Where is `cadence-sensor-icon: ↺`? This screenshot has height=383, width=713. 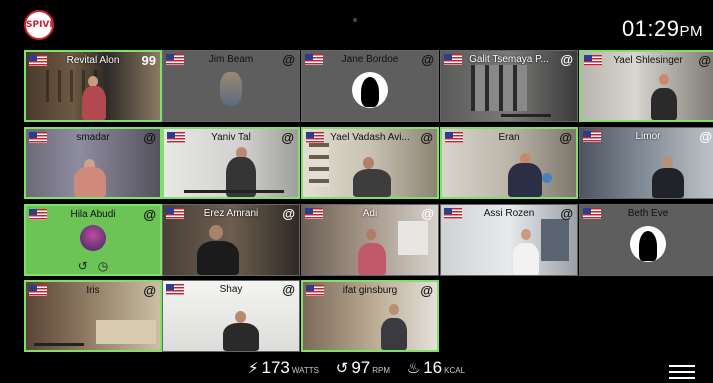
cadence-sensor-icon: ↺ is located at coordinates (82, 266).